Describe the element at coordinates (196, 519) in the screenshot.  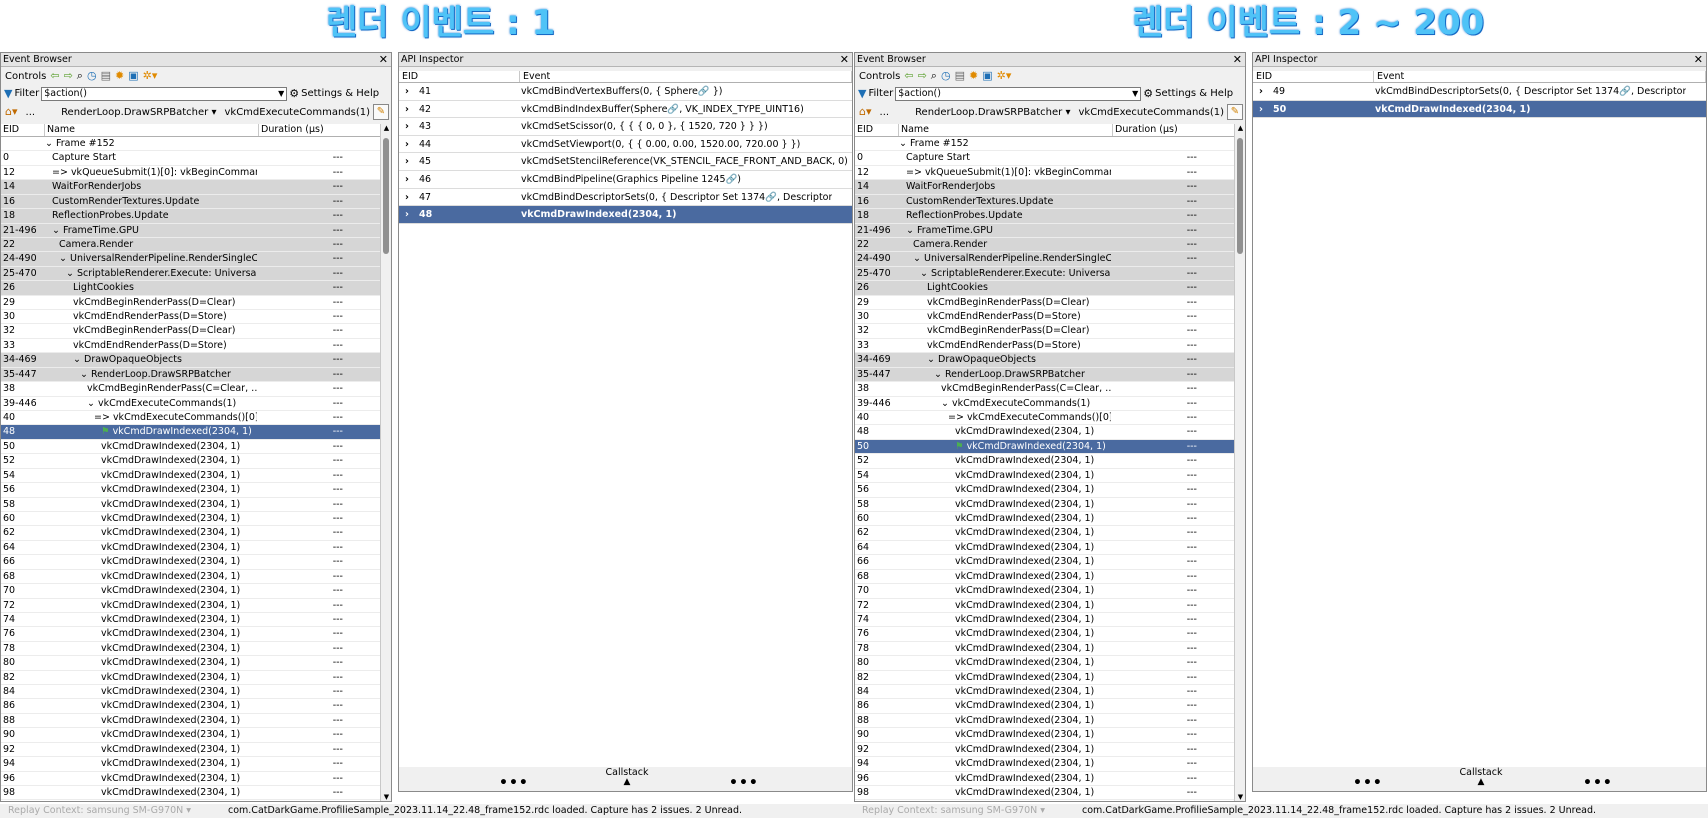
I see `table-row: 60 vkCmdDrawIndexed(2304, 1) ---` at that location.